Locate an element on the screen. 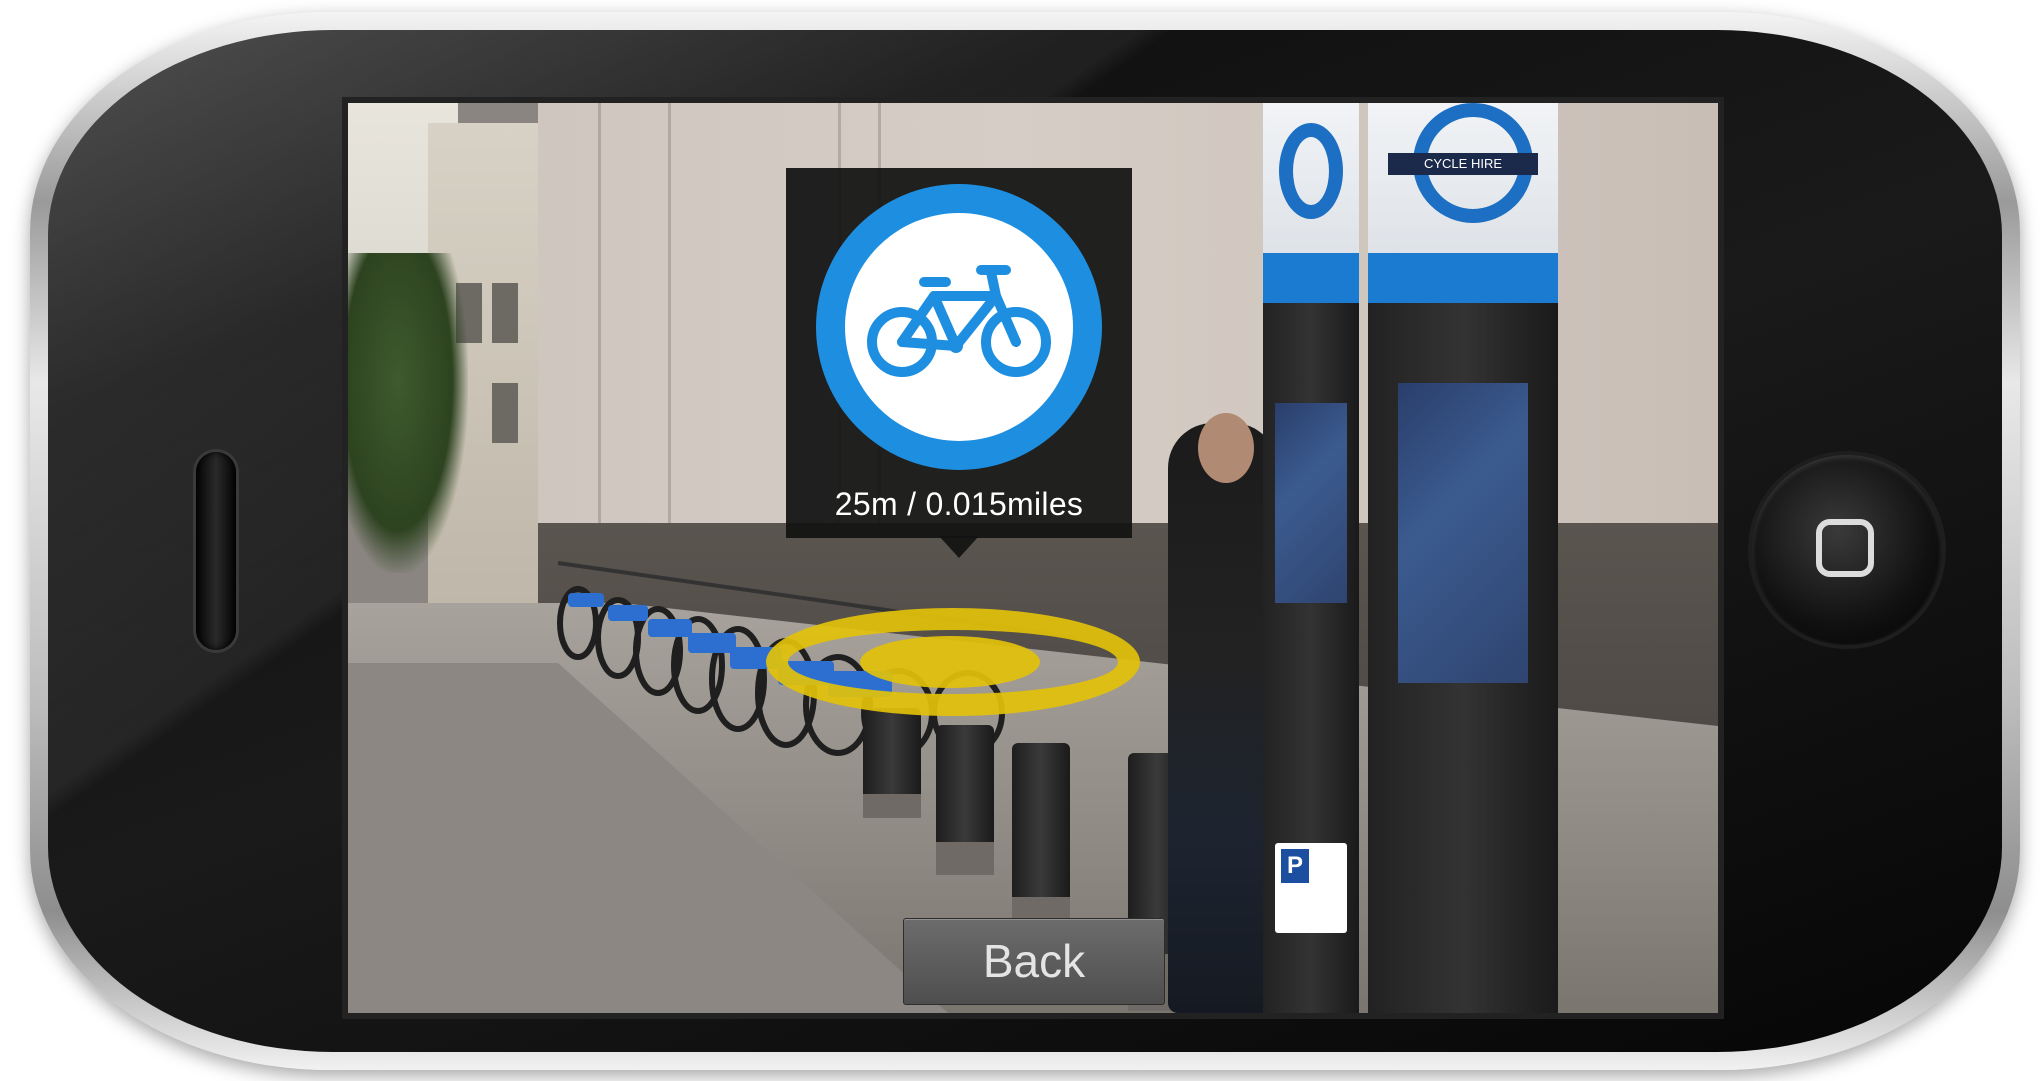 The height and width of the screenshot is (1081, 2044). pedestrian-head is located at coordinates (1226, 448).